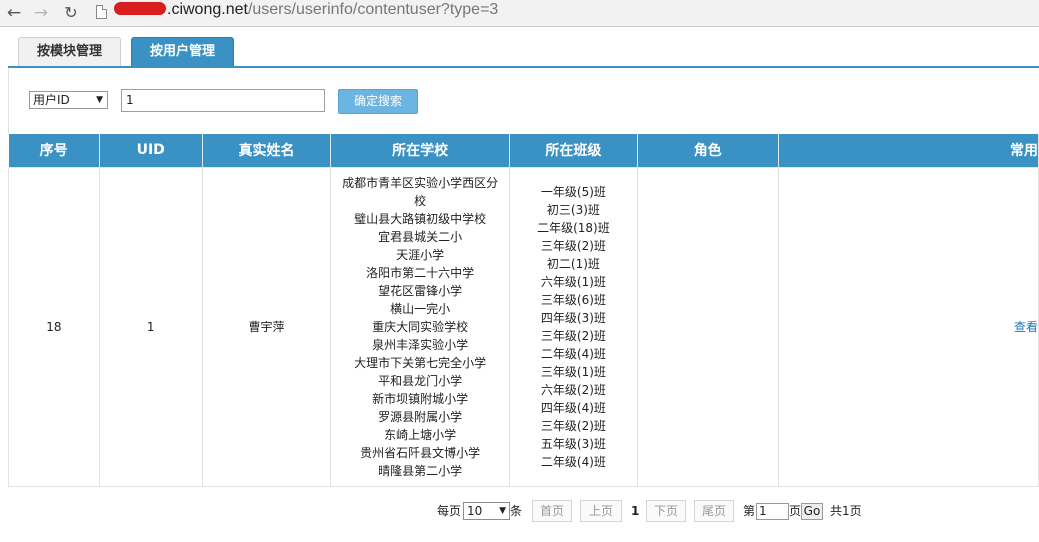 This screenshot has width=1039, height=542. I want to click on search-field-select-value: 用户ID, so click(51, 100).